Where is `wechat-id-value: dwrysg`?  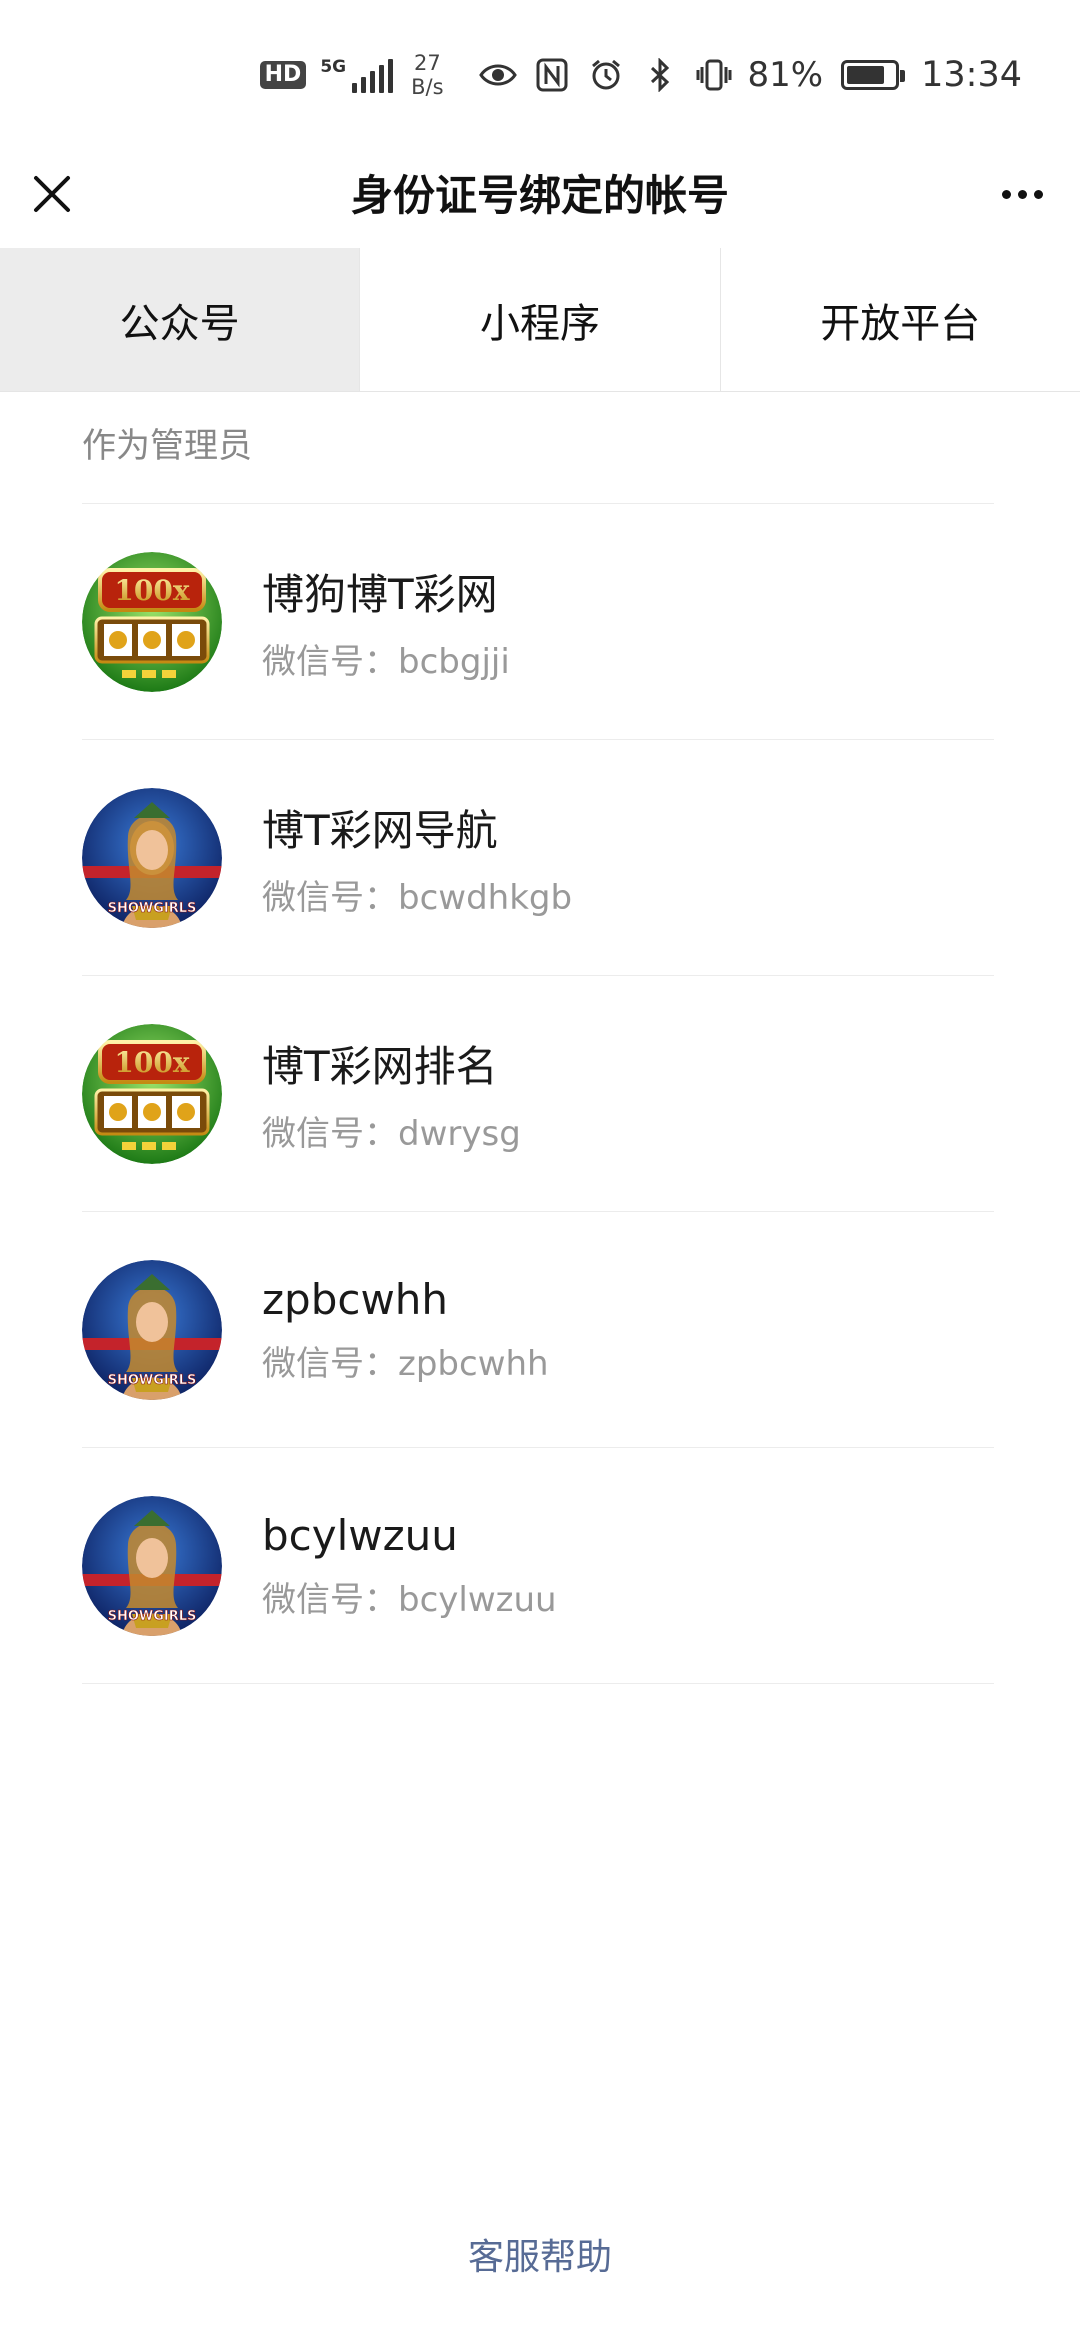
wechat-id-value: dwrysg is located at coordinates (459, 1133).